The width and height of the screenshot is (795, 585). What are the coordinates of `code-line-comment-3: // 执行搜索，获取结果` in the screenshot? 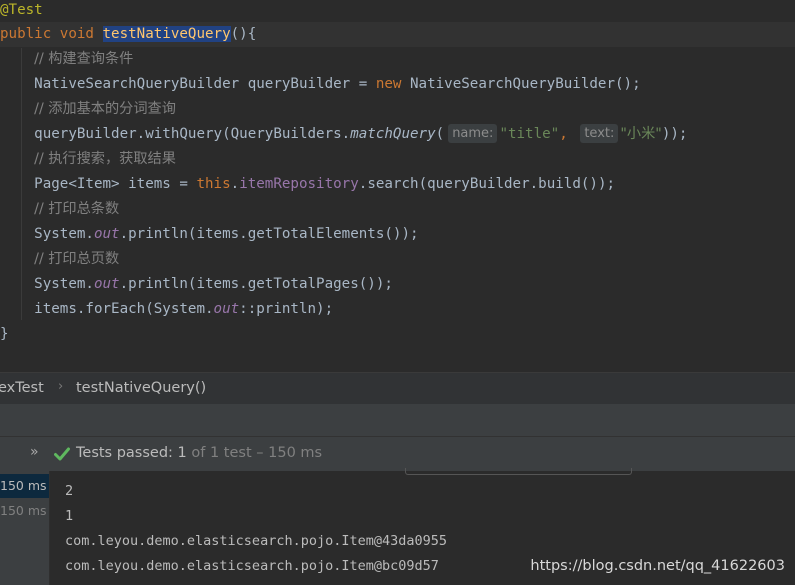 It's located at (397, 159).